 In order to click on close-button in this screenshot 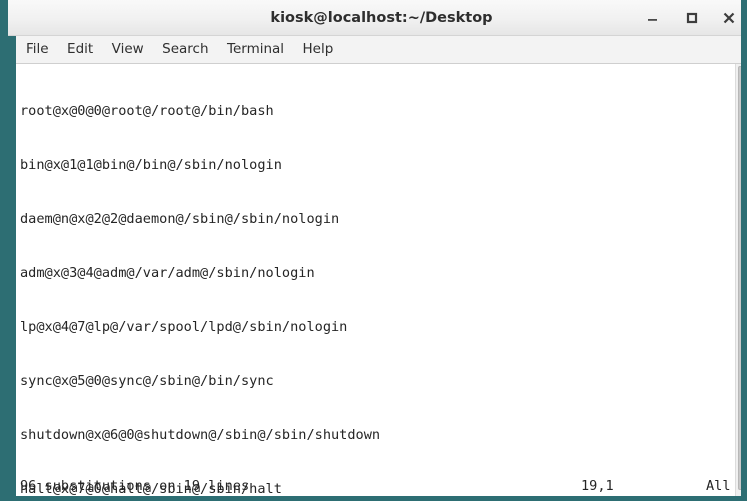, I will do `click(729, 18)`.